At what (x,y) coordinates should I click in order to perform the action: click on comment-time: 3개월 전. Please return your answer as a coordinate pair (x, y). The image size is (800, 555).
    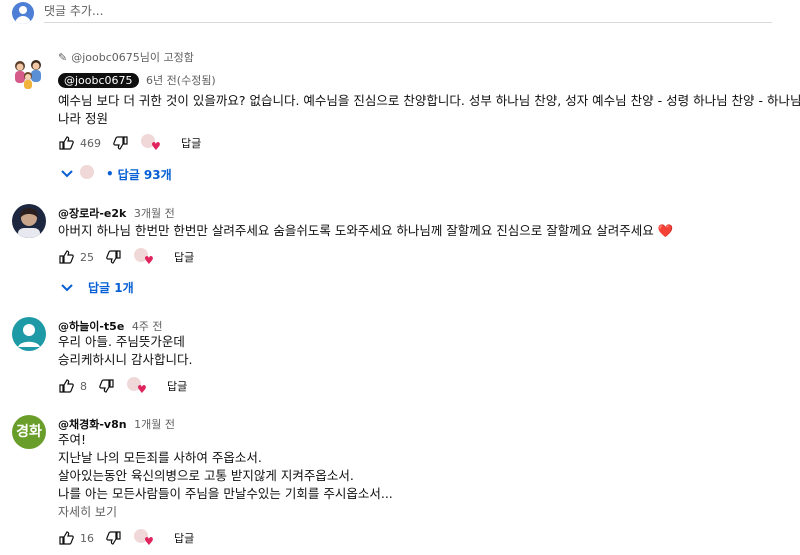
    Looking at the image, I should click on (154, 213).